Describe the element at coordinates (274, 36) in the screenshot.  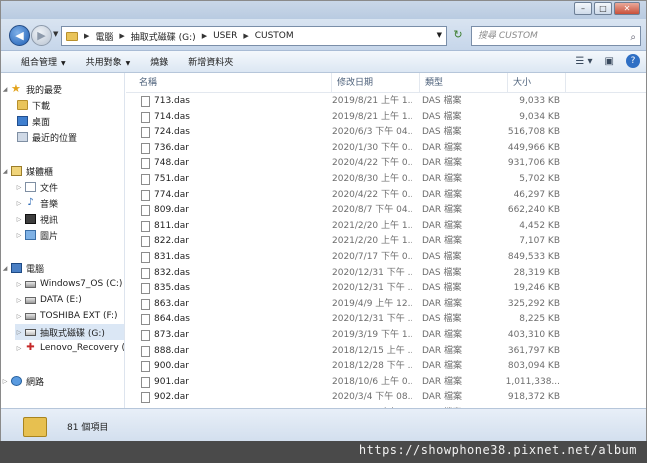
I see `breadcrumb-custom: CUSTOM` at that location.